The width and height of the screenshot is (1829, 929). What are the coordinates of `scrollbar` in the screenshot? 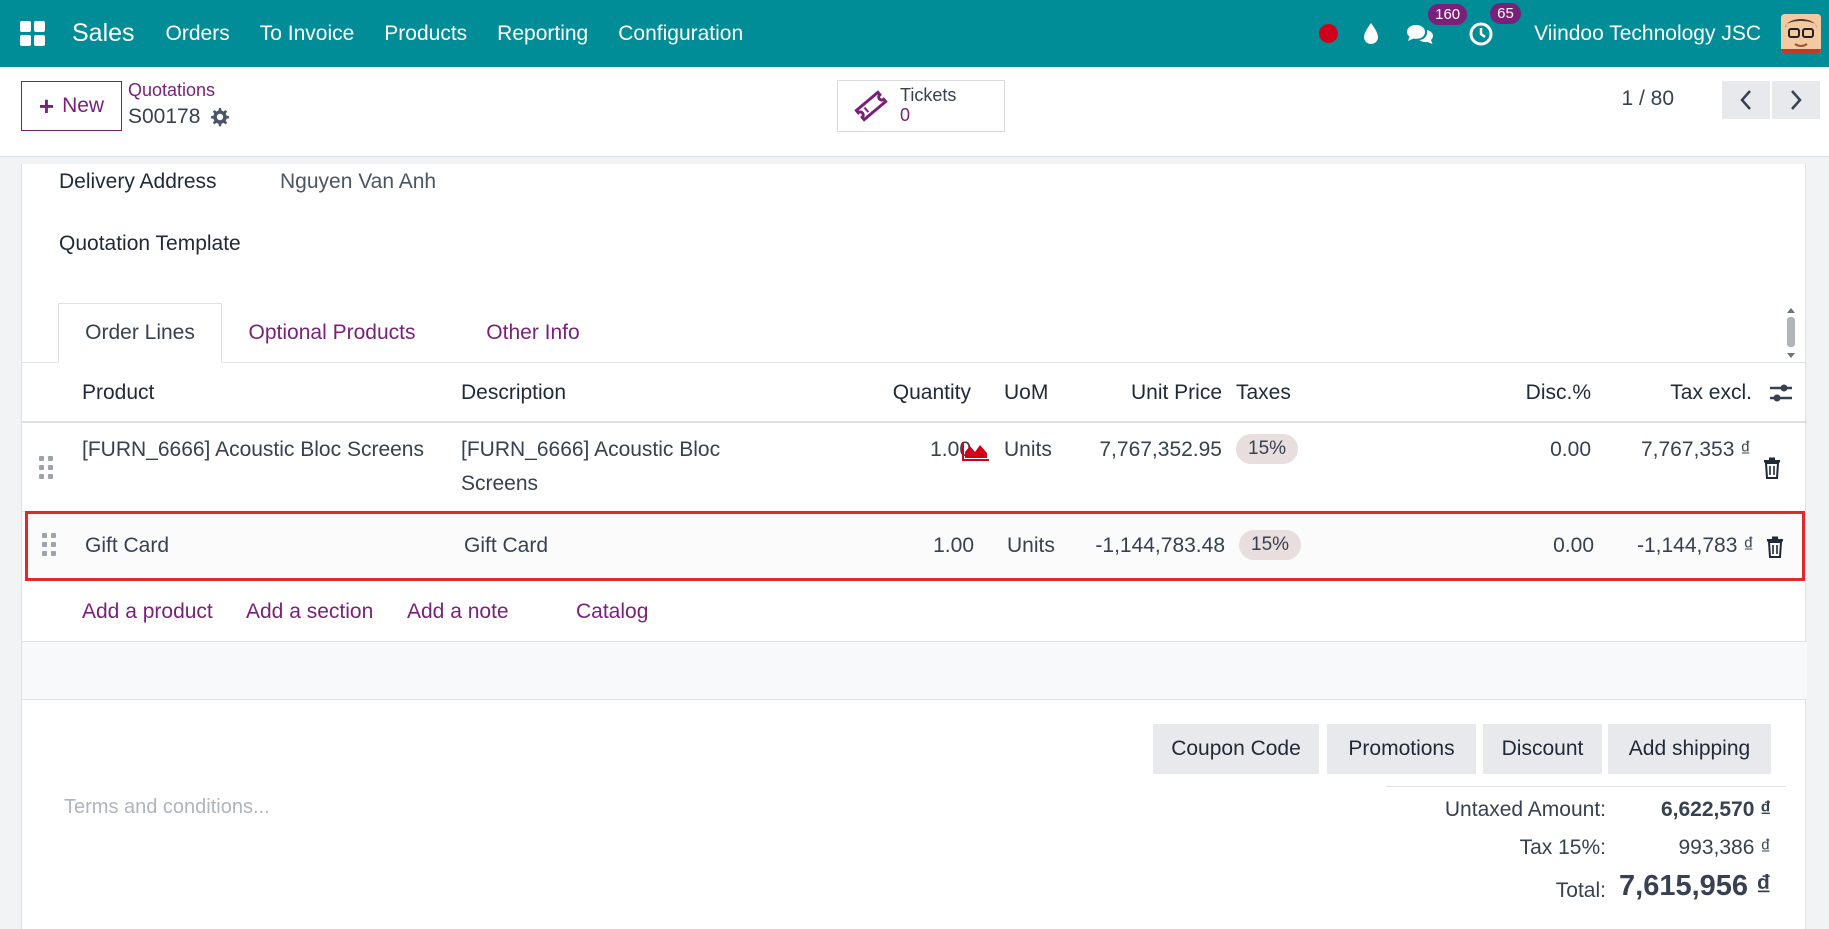 It's located at (1791, 333).